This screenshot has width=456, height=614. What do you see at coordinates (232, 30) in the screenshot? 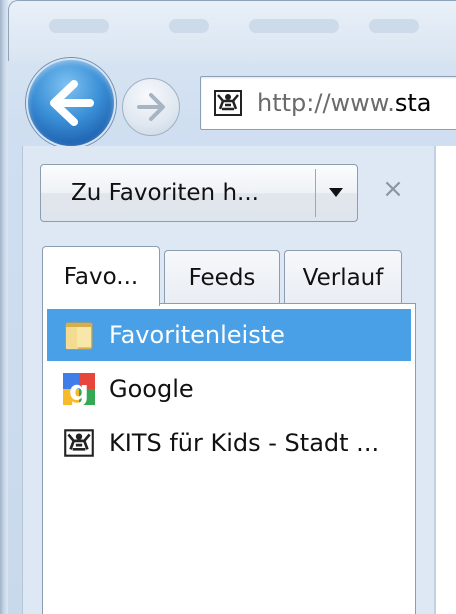
I see `title-bar` at bounding box center [232, 30].